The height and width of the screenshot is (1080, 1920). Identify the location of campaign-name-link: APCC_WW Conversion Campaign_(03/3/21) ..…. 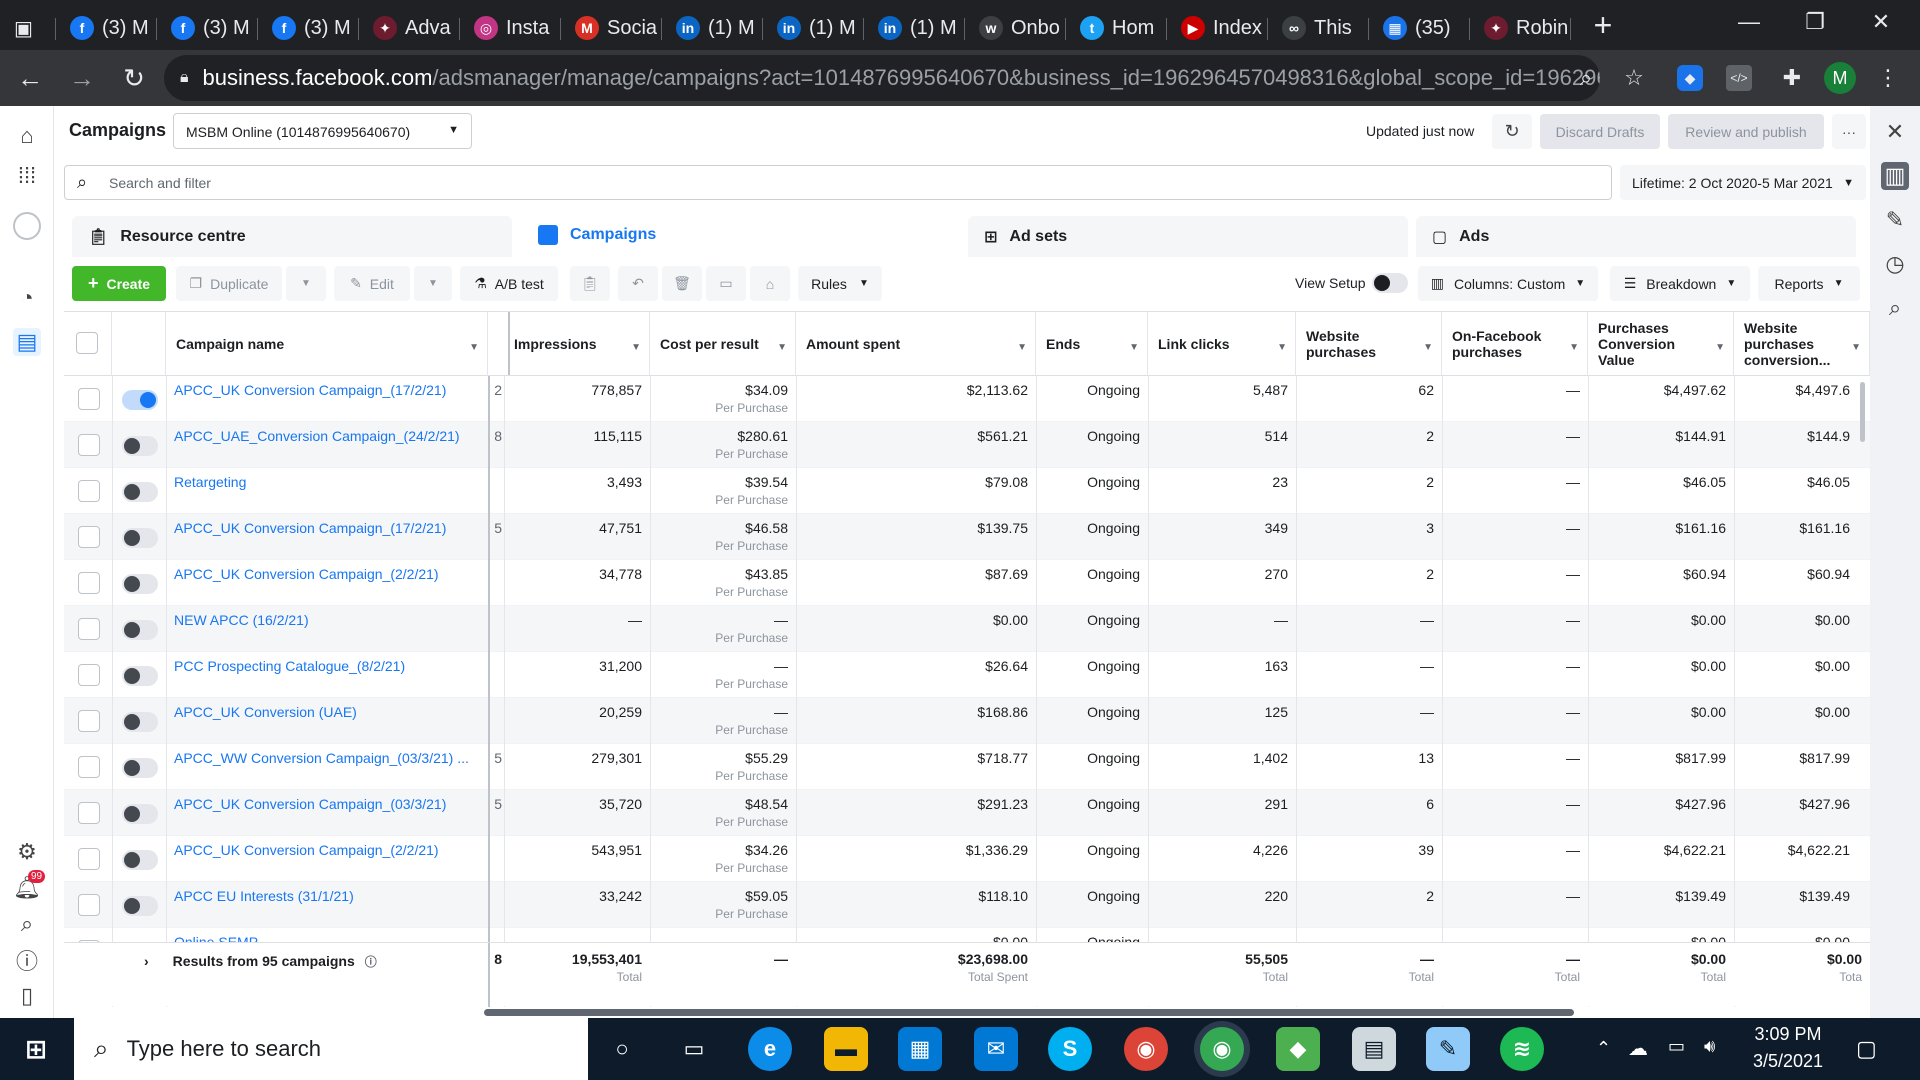
(327, 758).